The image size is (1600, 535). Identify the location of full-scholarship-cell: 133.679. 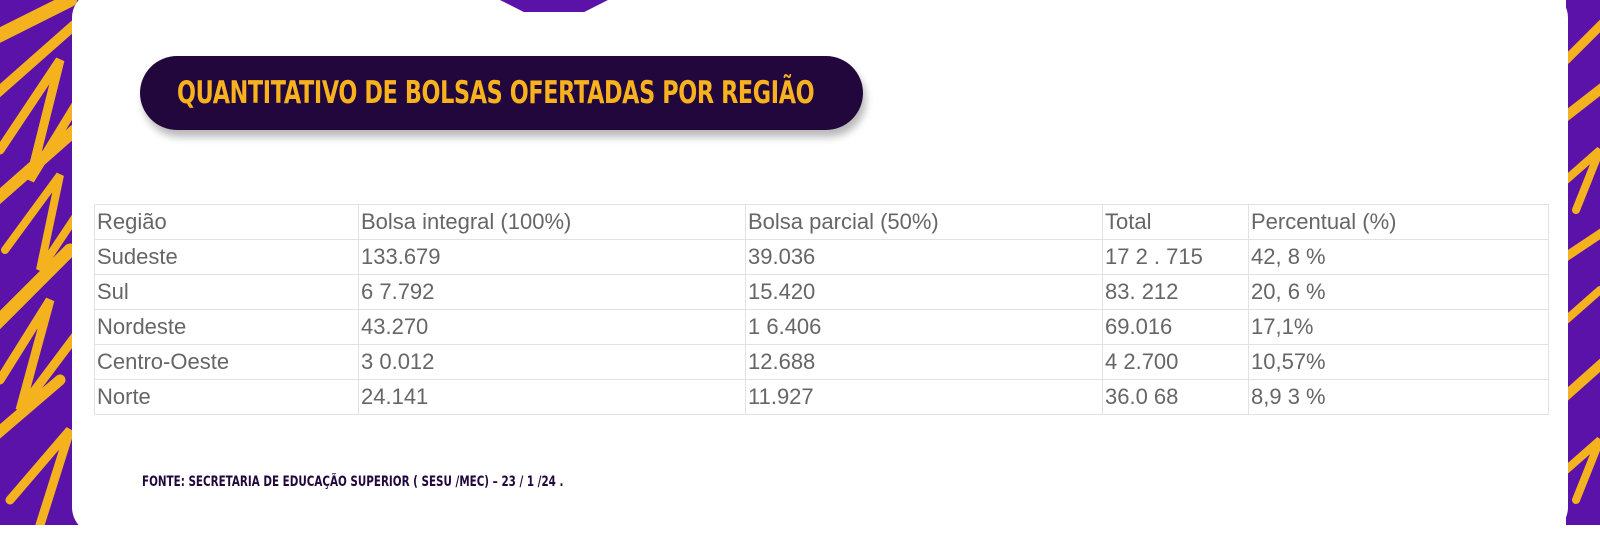
(552, 257).